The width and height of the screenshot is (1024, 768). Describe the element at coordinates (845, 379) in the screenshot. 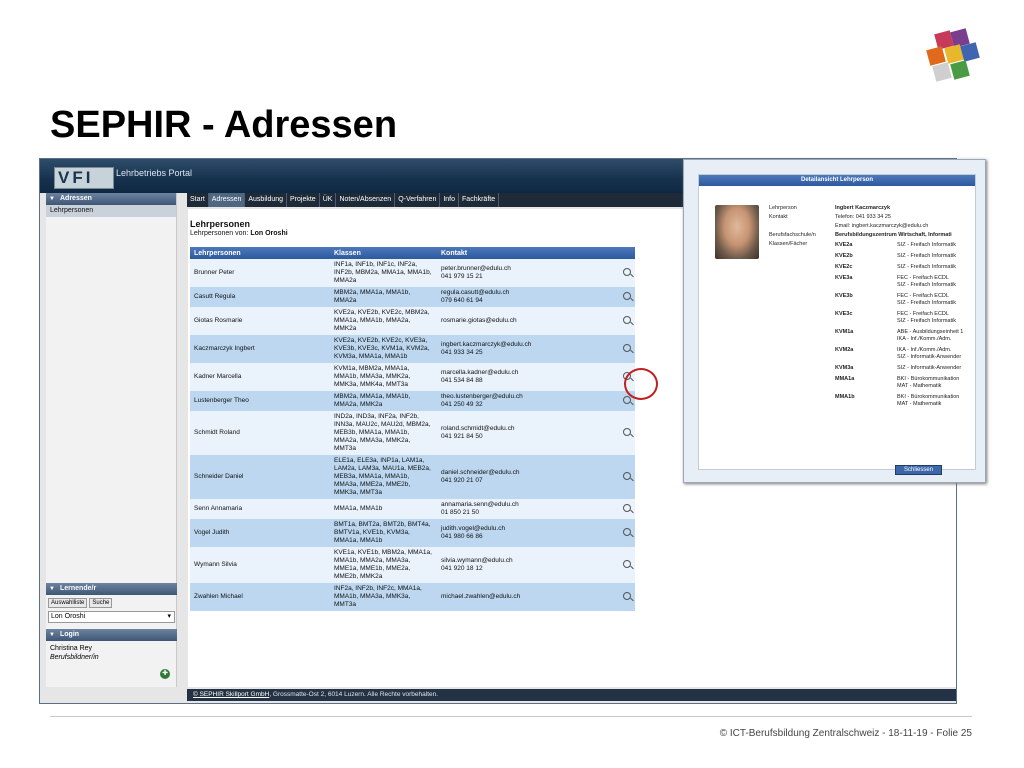

I see `popup-class-code: MMA1a` at that location.